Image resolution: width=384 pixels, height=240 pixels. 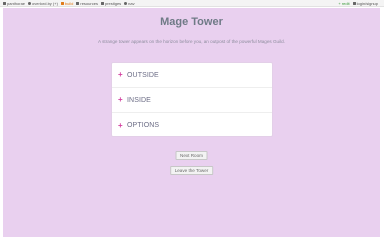 I want to click on accordion-item-options: + OPTIONS, so click(x=192, y=125).